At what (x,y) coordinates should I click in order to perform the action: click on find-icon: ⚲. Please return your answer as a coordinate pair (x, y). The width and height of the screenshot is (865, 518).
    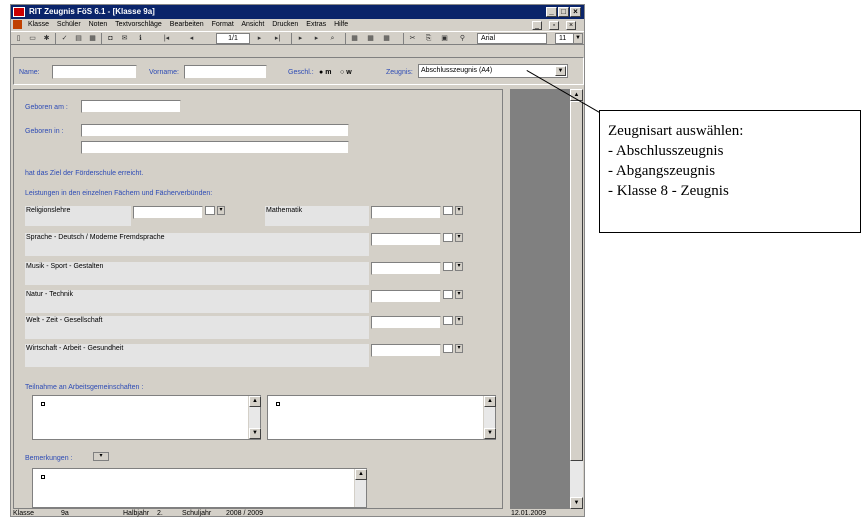
    Looking at the image, I should click on (462, 38).